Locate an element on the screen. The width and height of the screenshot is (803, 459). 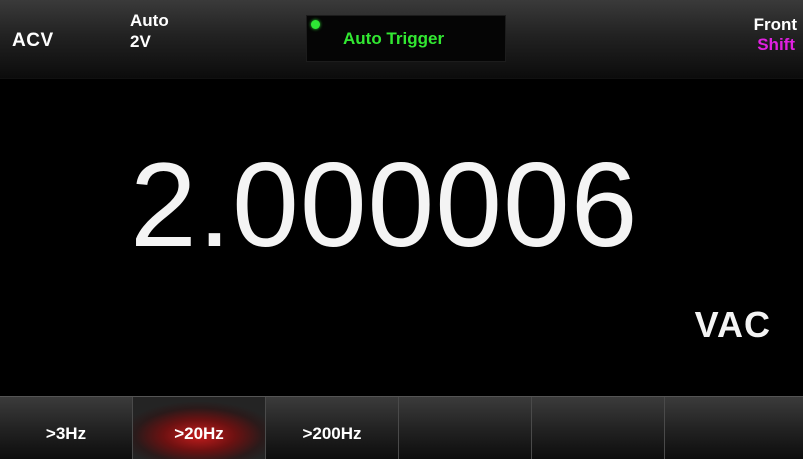
trigger-status: Auto Trigger is located at coordinates (406, 38).